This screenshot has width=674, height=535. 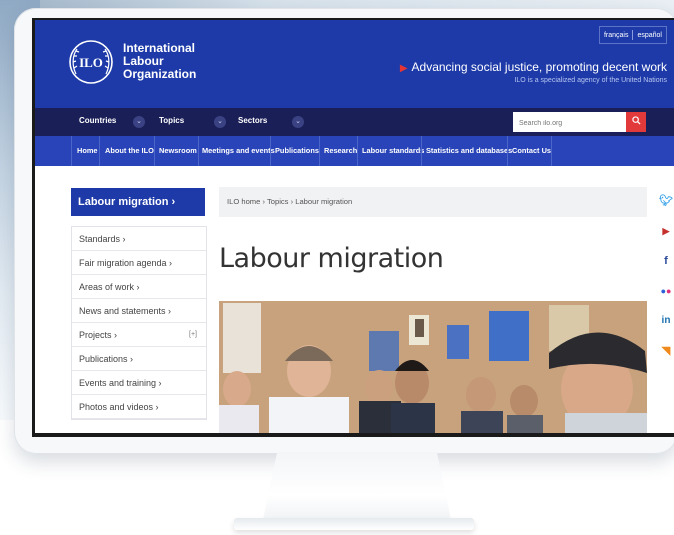 I want to click on sidebar-item-label: Publications ›, so click(x=106, y=359).